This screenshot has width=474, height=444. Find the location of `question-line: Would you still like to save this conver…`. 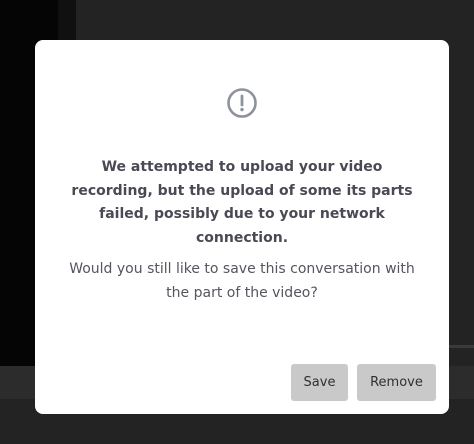

question-line: Would you still like to save this conver… is located at coordinates (242, 269).